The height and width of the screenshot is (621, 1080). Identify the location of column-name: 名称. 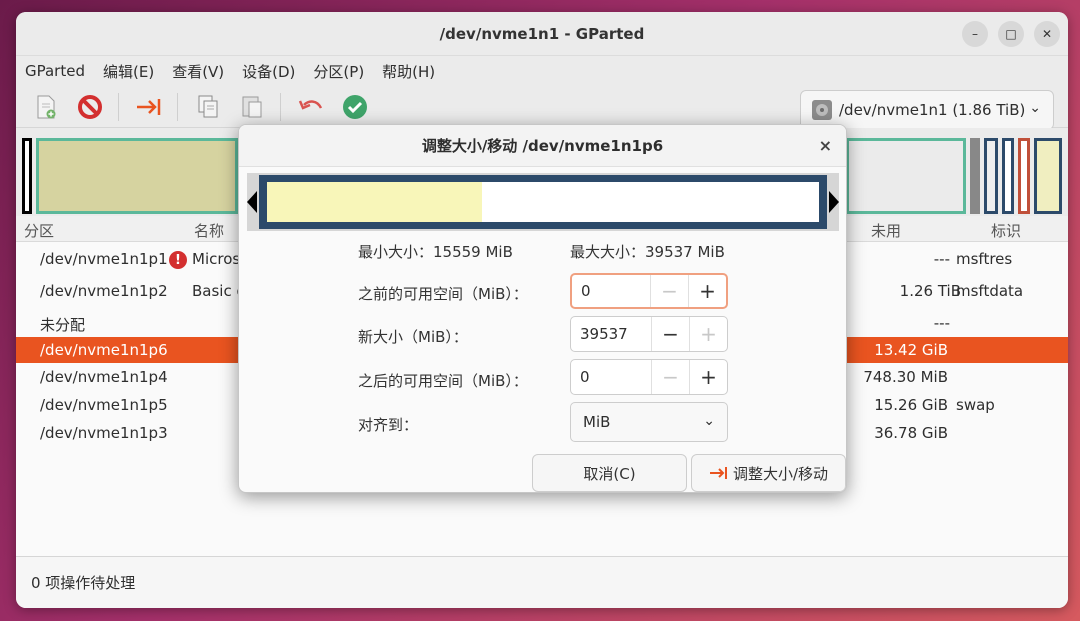
(209, 230).